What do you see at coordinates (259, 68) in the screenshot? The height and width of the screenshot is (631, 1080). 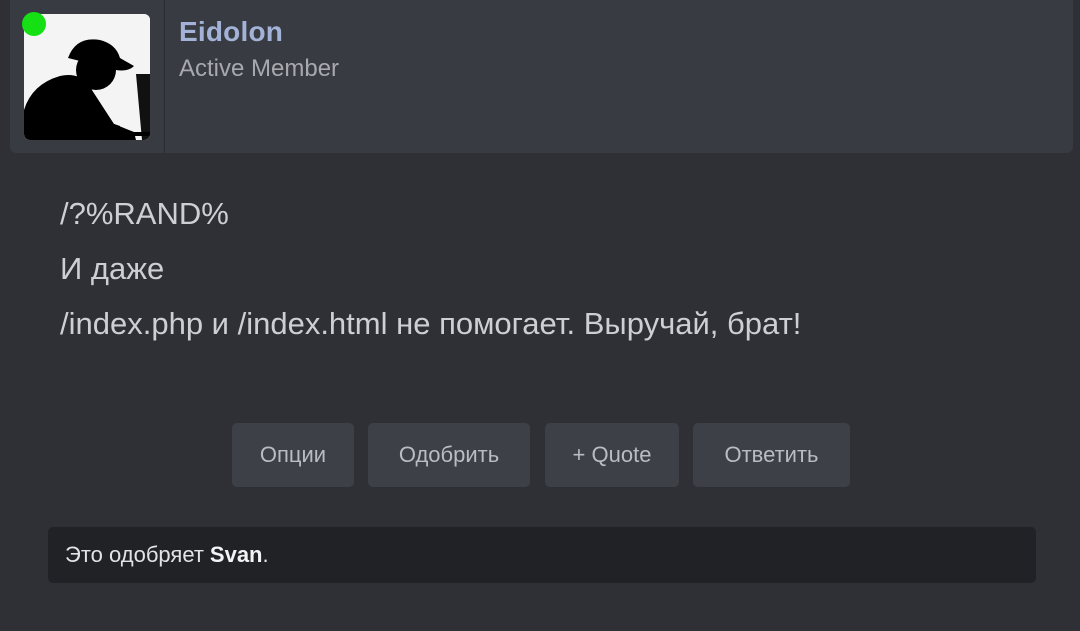 I see `user-title: Active Member` at bounding box center [259, 68].